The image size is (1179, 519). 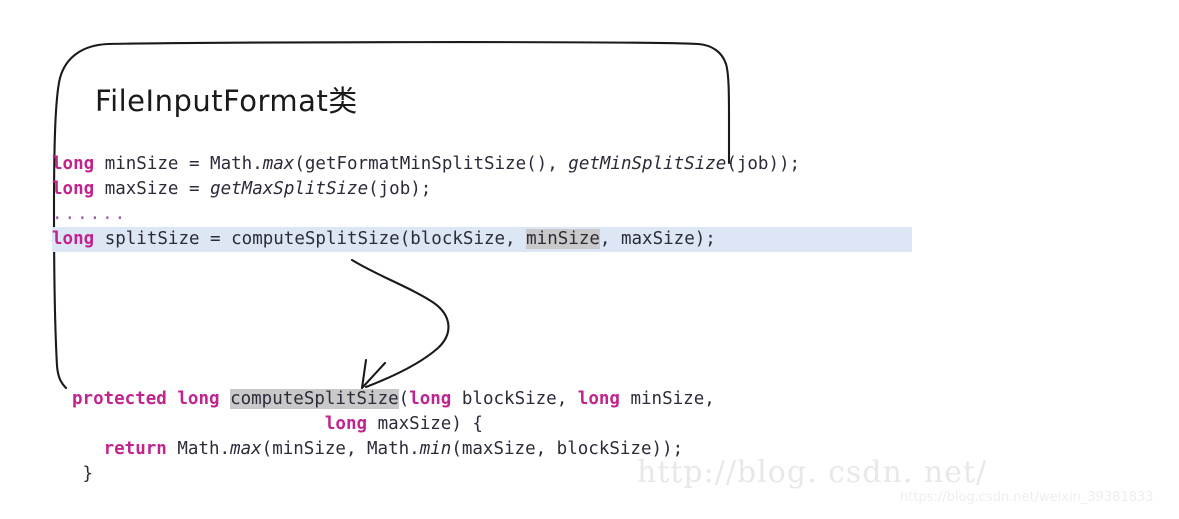 What do you see at coordinates (425, 424) in the screenshot?
I see `code-token: maxSize) {` at bounding box center [425, 424].